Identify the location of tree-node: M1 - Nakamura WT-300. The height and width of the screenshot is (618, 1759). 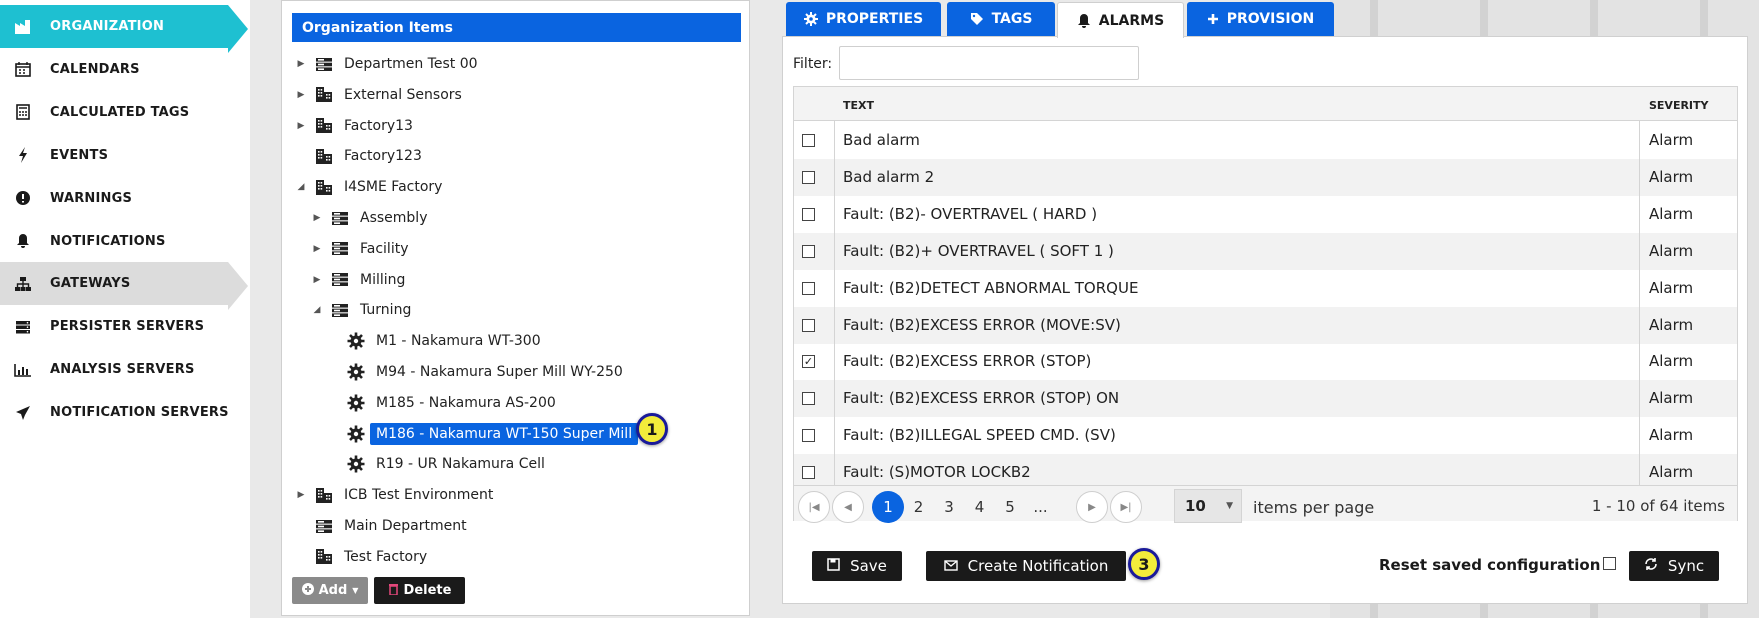
(433, 341).